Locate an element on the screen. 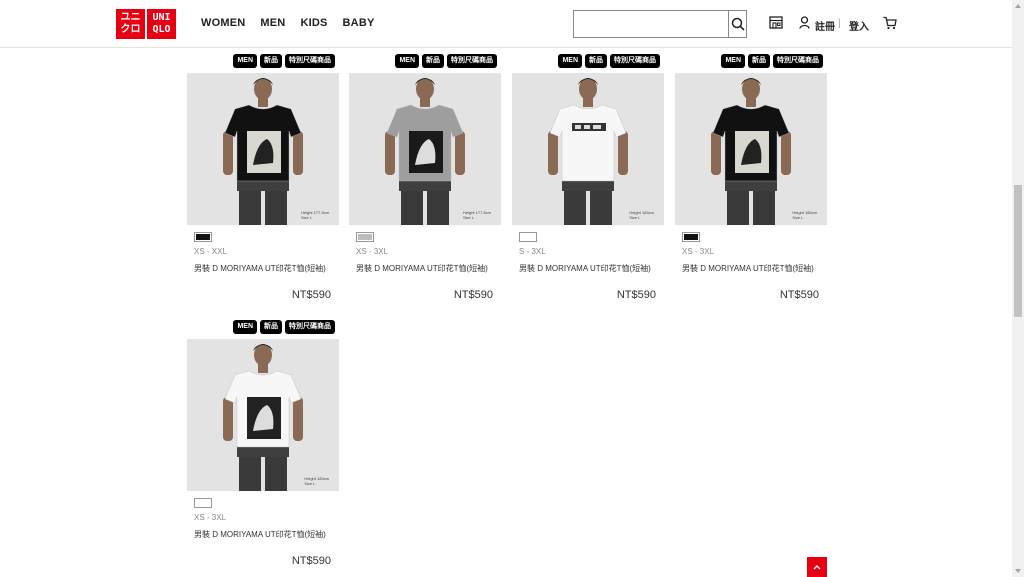 The width and height of the screenshot is (1024, 577). user-icon is located at coordinates (804, 25).